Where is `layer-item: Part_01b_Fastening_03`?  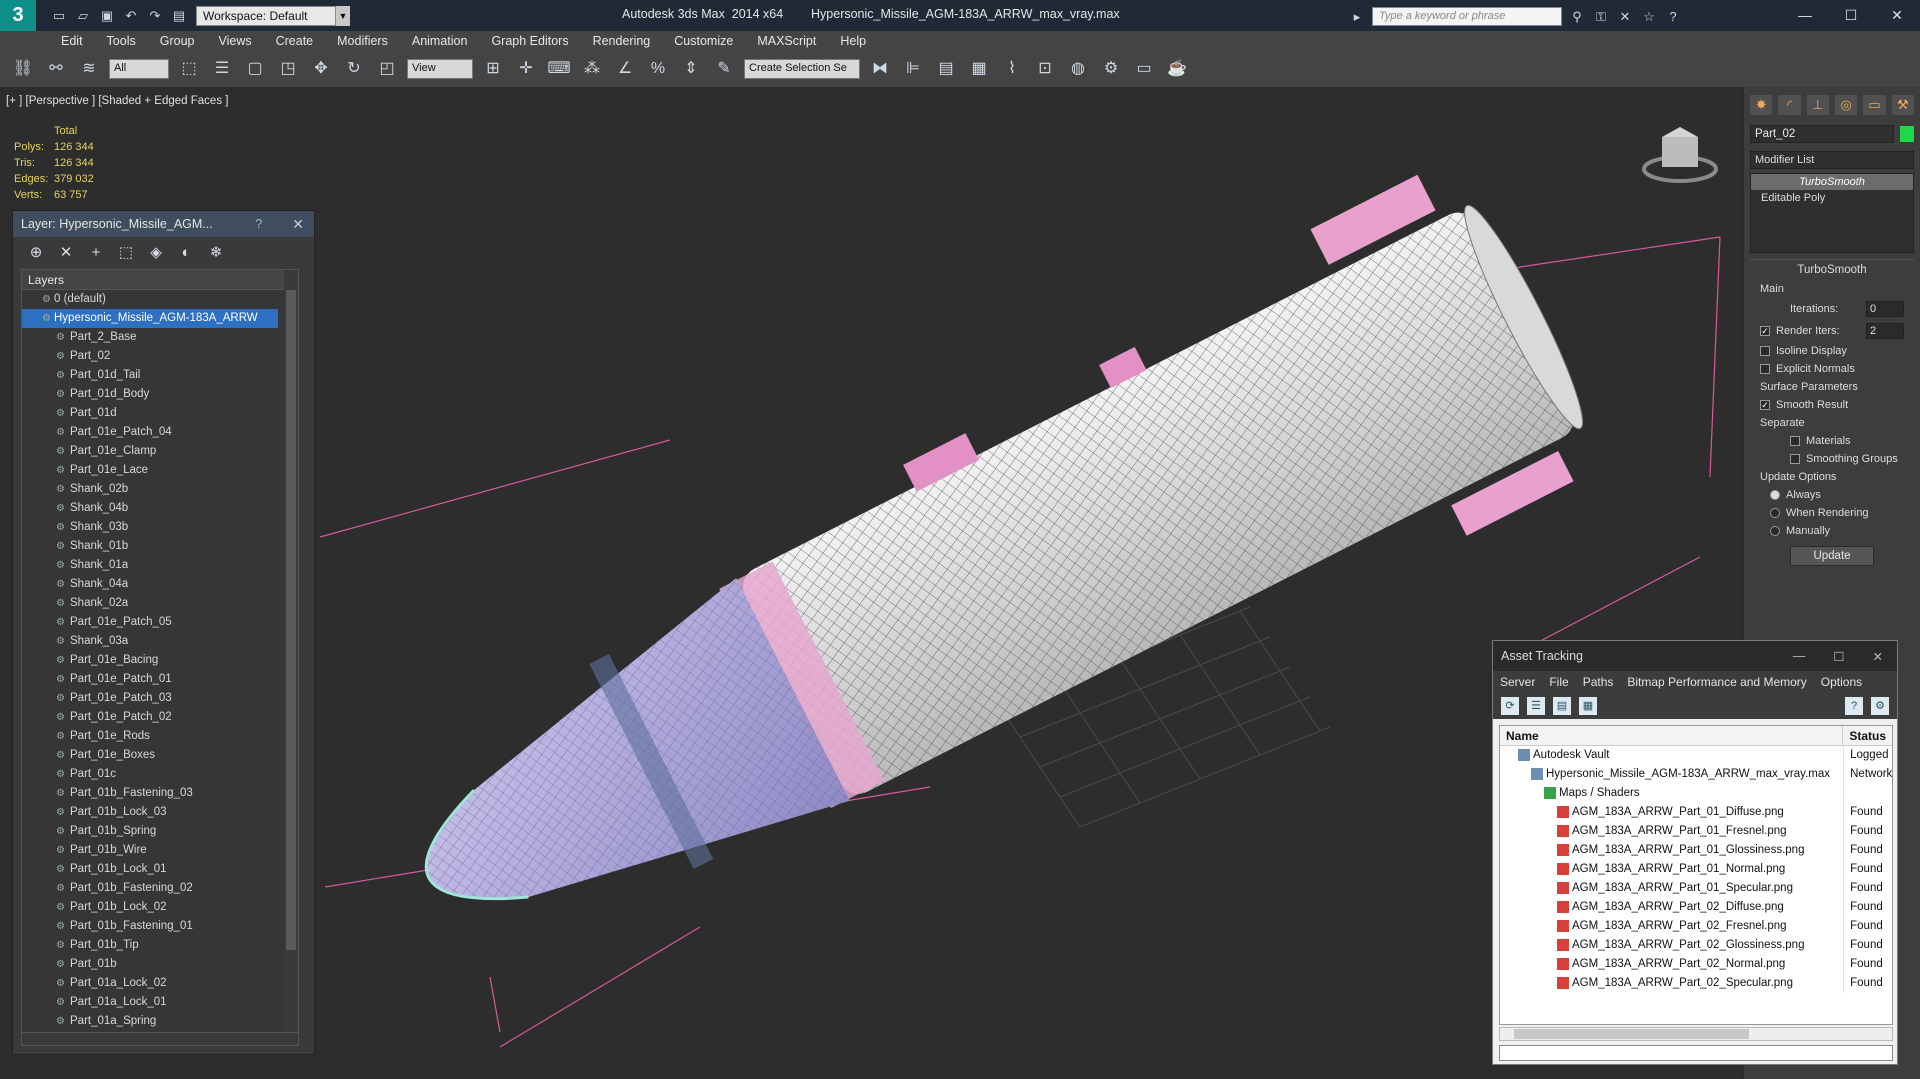
layer-item: Part_01b_Fastening_03 is located at coordinates (160, 793).